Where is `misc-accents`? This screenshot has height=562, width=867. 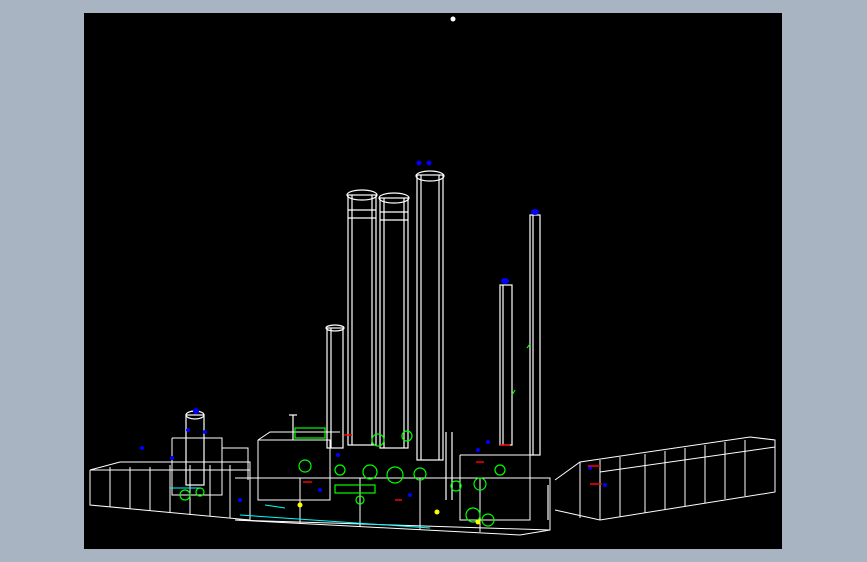
misc-accents is located at coordinates (325, 508).